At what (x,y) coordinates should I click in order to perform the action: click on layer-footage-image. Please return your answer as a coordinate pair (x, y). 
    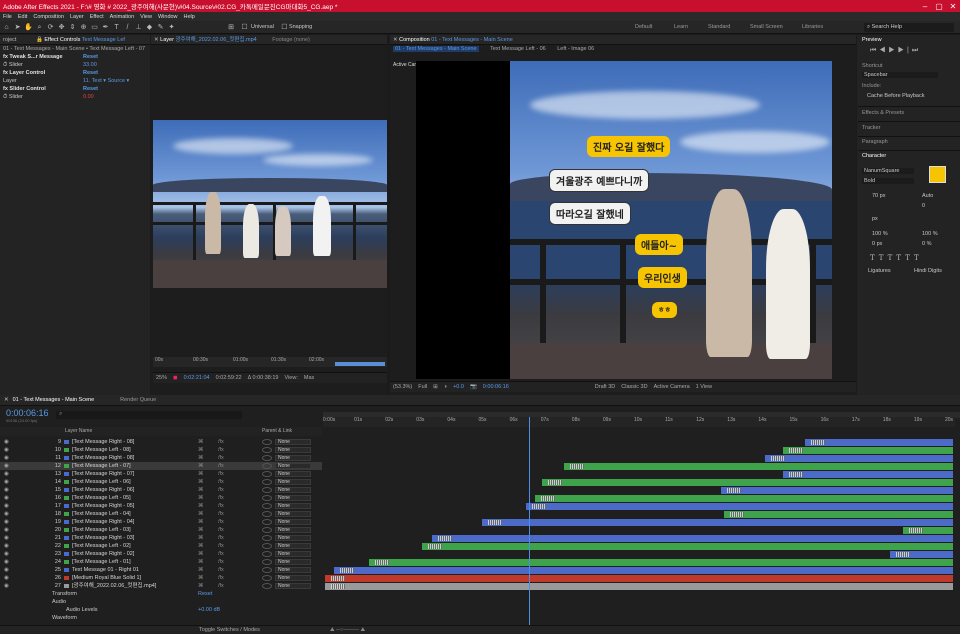
    Looking at the image, I should click on (270, 204).